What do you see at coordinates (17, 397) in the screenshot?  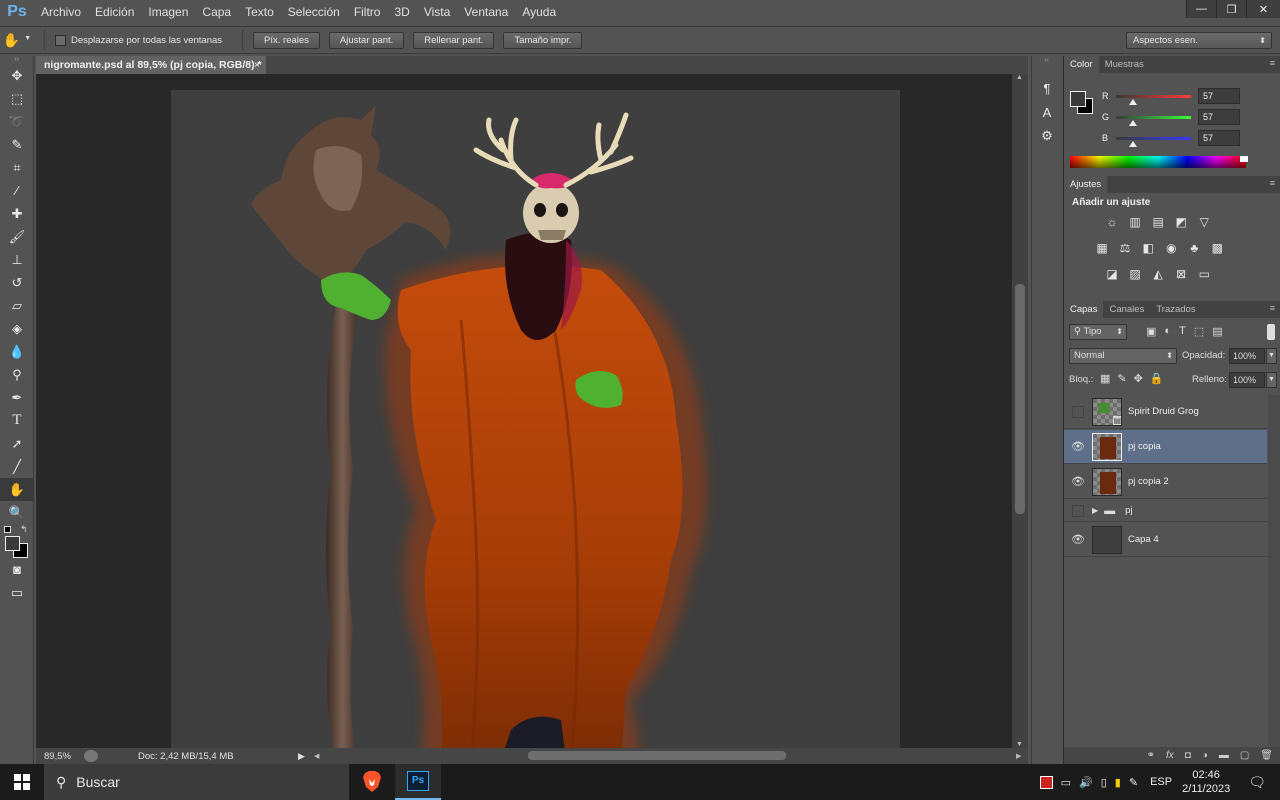 I see `pen-tool-icon: ✒` at bounding box center [17, 397].